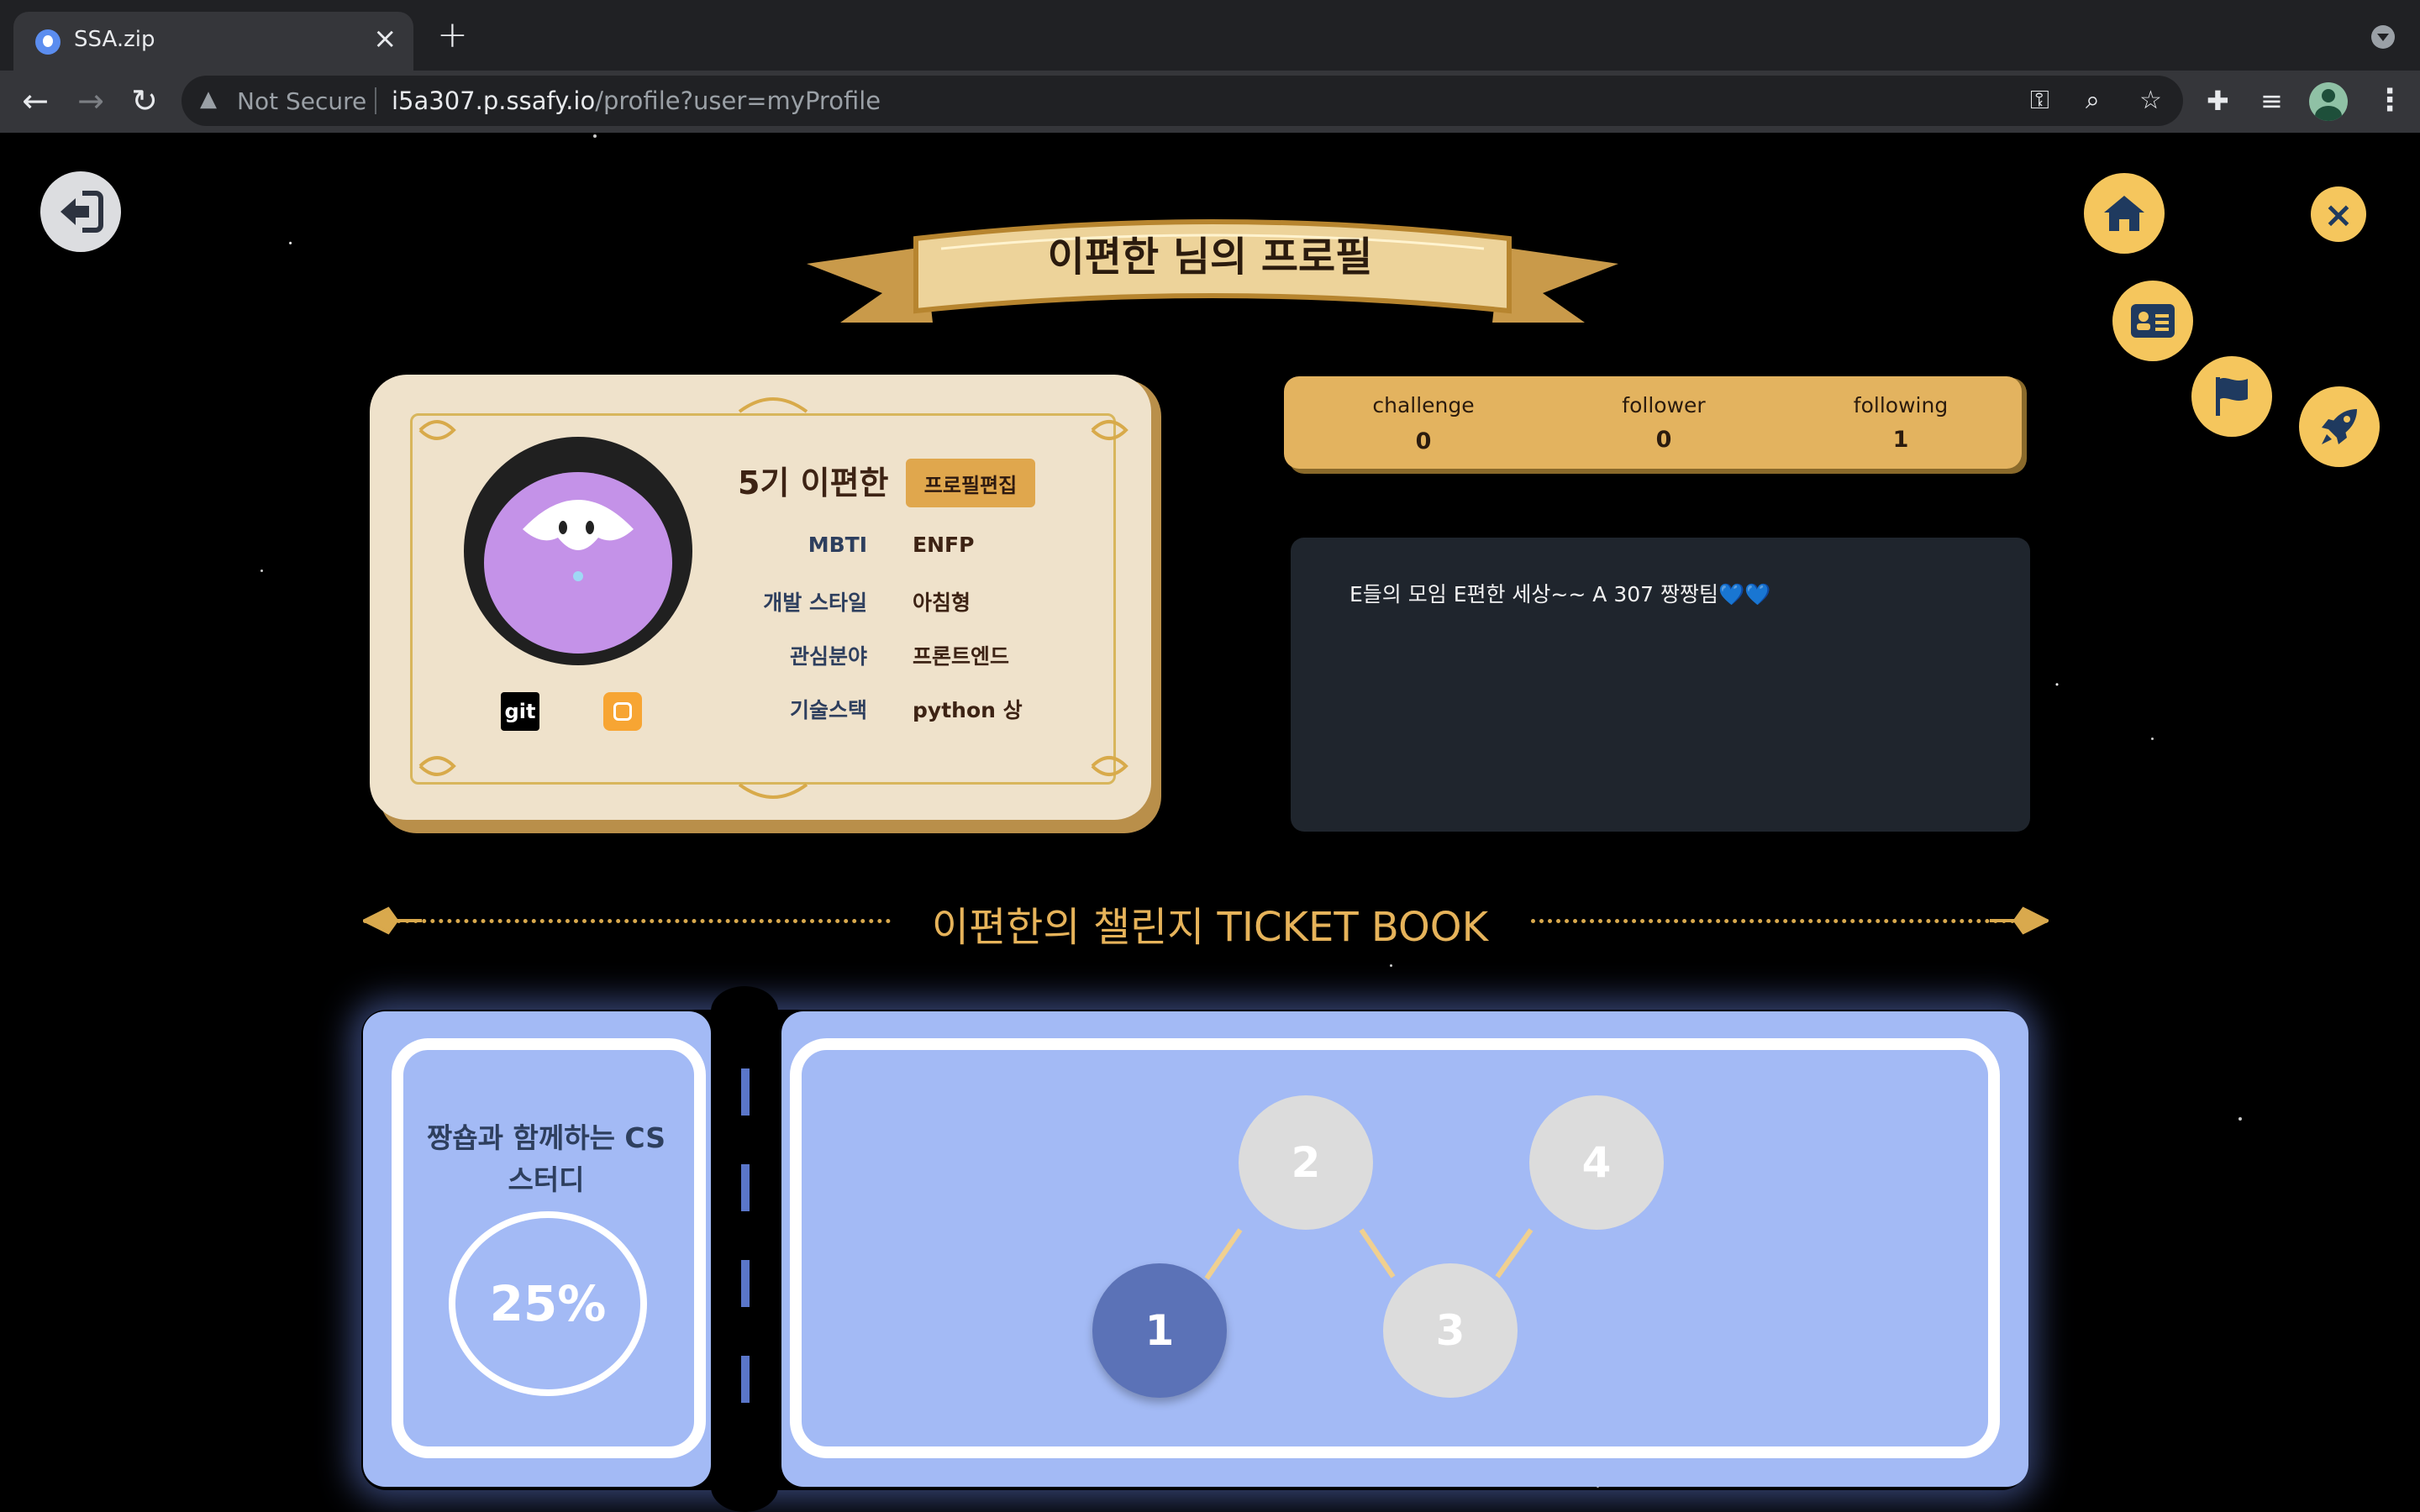 The height and width of the screenshot is (1512, 2420). What do you see at coordinates (744, 1011) in the screenshot?
I see `ticket-notch-top` at bounding box center [744, 1011].